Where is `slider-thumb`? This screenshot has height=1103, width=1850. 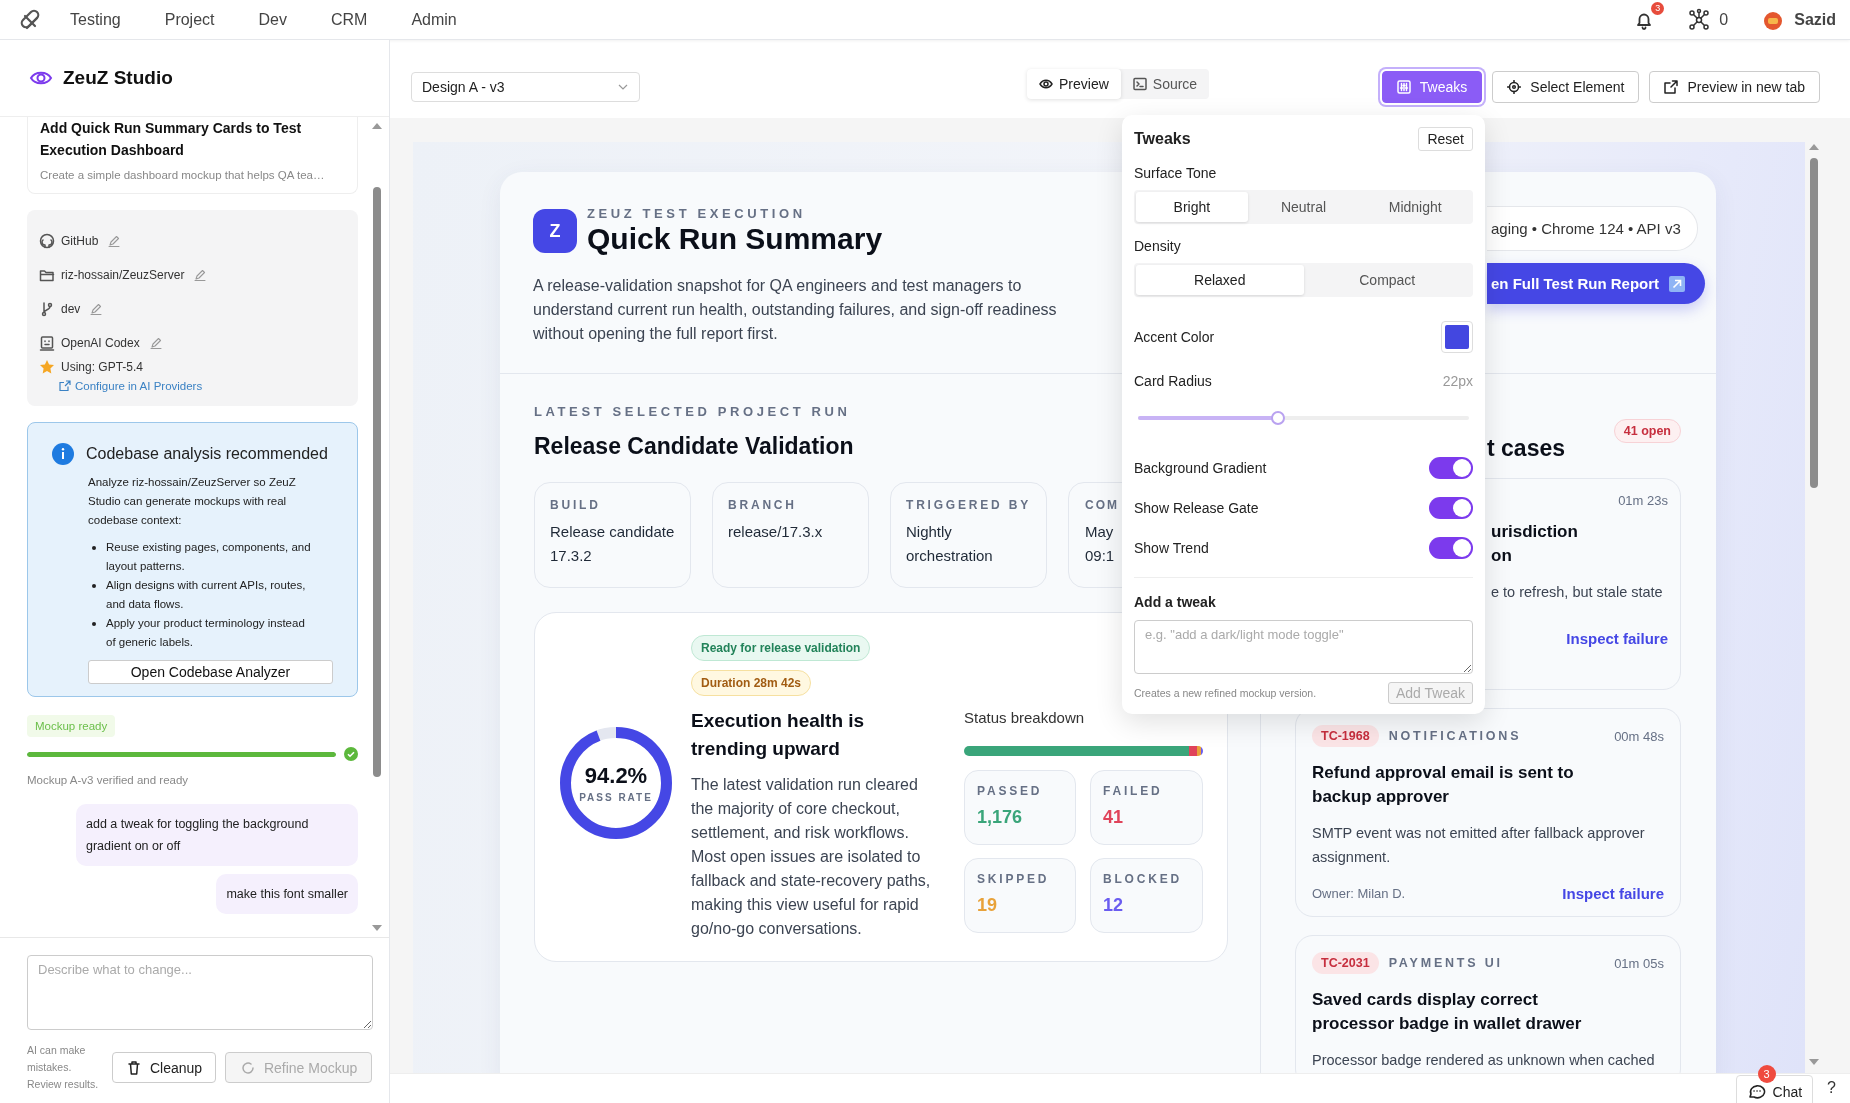 slider-thumb is located at coordinates (1278, 418).